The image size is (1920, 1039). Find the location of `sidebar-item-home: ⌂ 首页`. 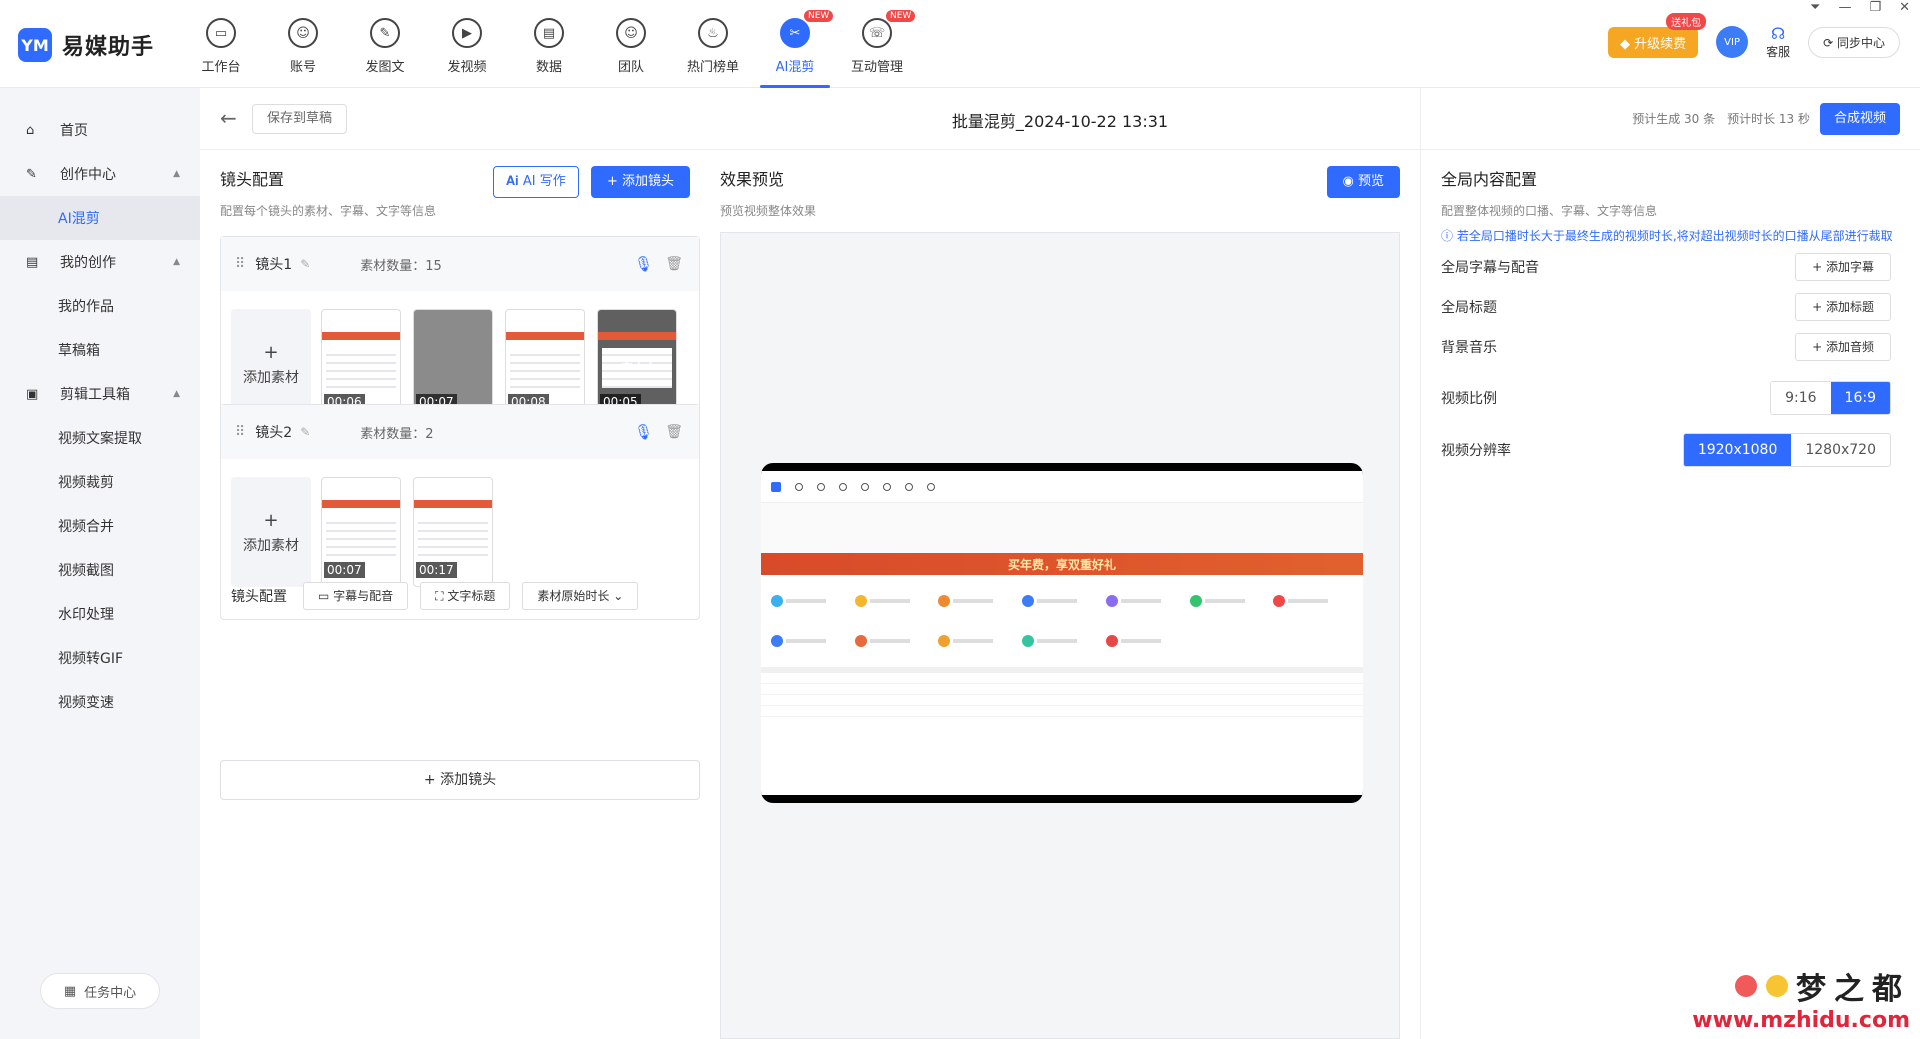

sidebar-item-home: ⌂ 首页 is located at coordinates (100, 130).